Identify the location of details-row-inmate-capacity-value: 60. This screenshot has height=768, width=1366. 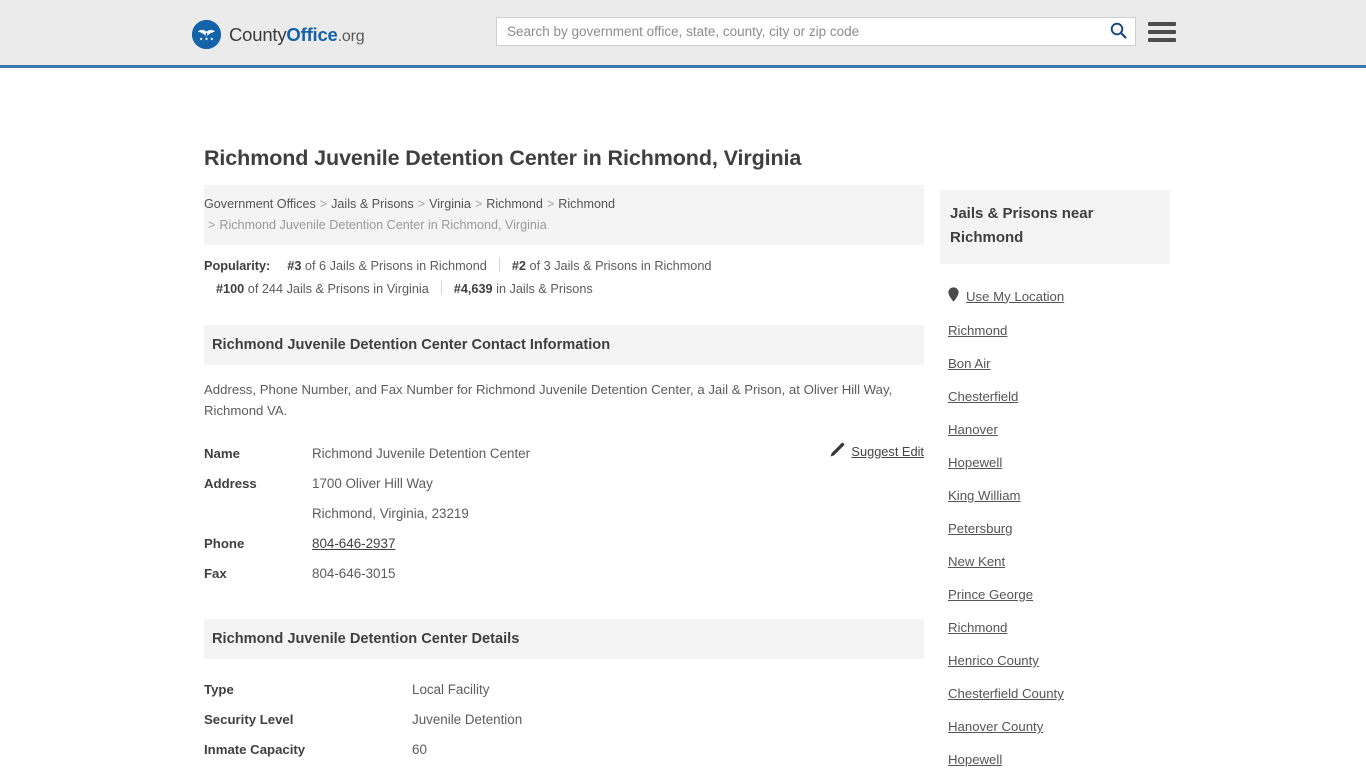
(419, 749).